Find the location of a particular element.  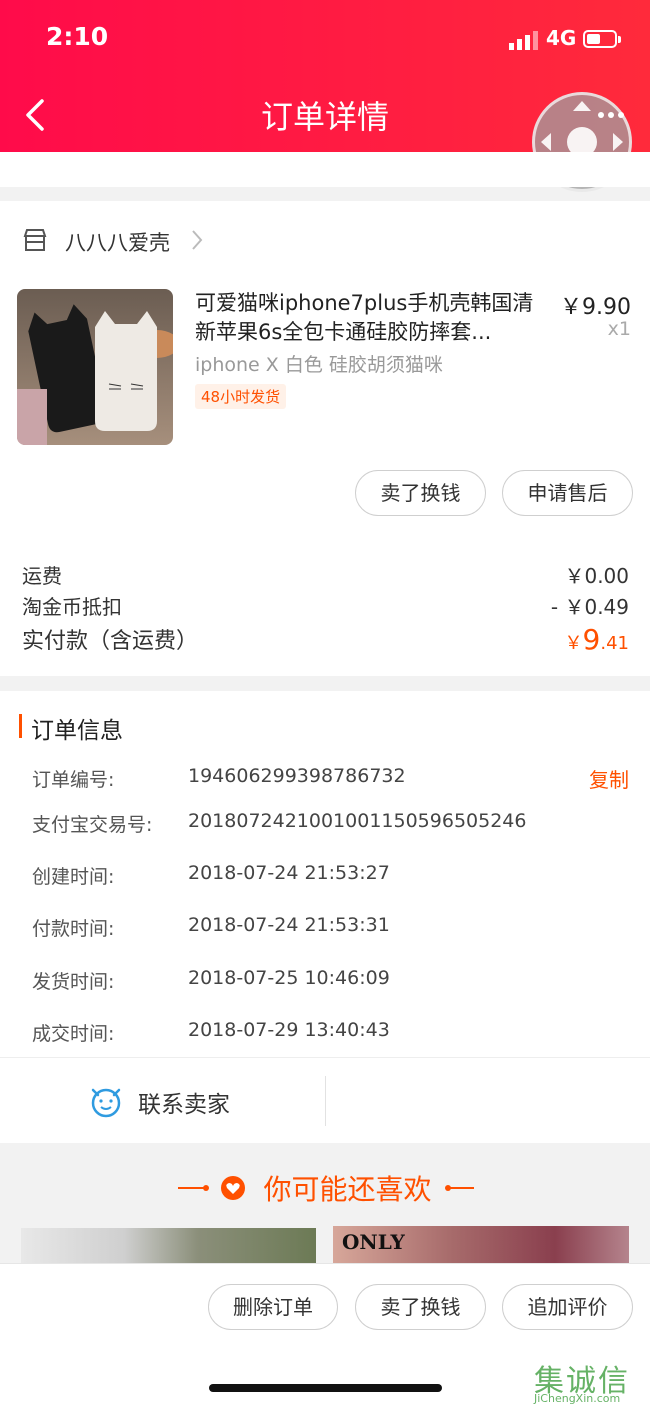

created-time-row: 创建时间: 2018-07-24 21:53:27 is located at coordinates (211, 875).